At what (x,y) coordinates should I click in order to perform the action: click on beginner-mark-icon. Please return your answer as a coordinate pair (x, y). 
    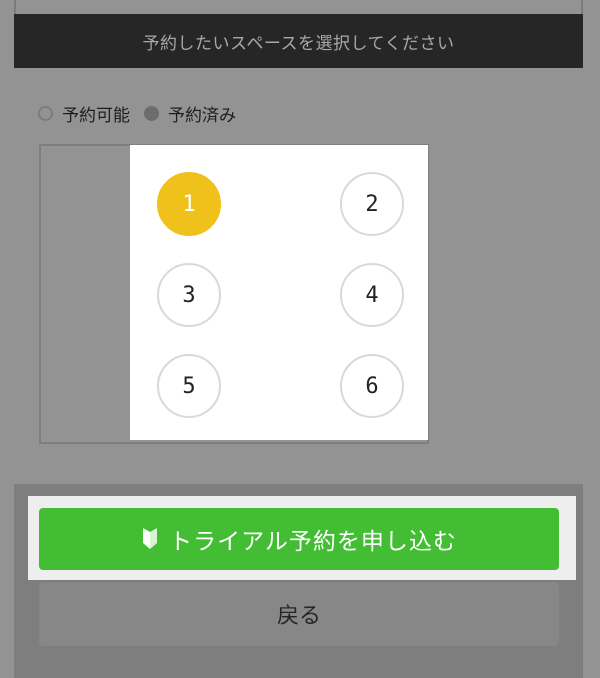
    Looking at the image, I should click on (150, 538).